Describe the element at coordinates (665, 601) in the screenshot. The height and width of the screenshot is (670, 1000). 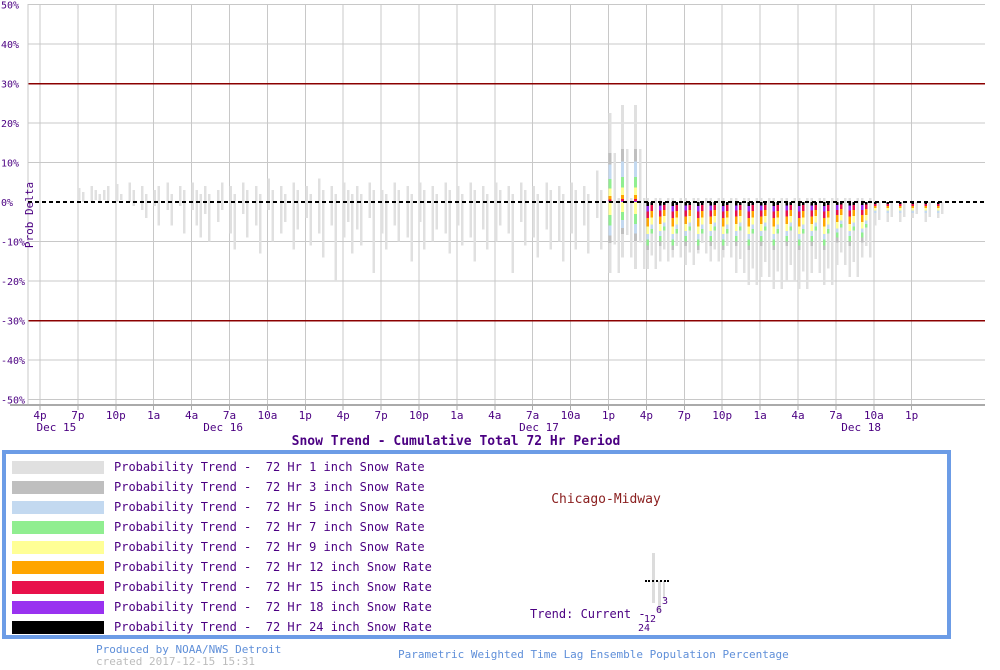
I see `trend-key-label-3: 3` at that location.